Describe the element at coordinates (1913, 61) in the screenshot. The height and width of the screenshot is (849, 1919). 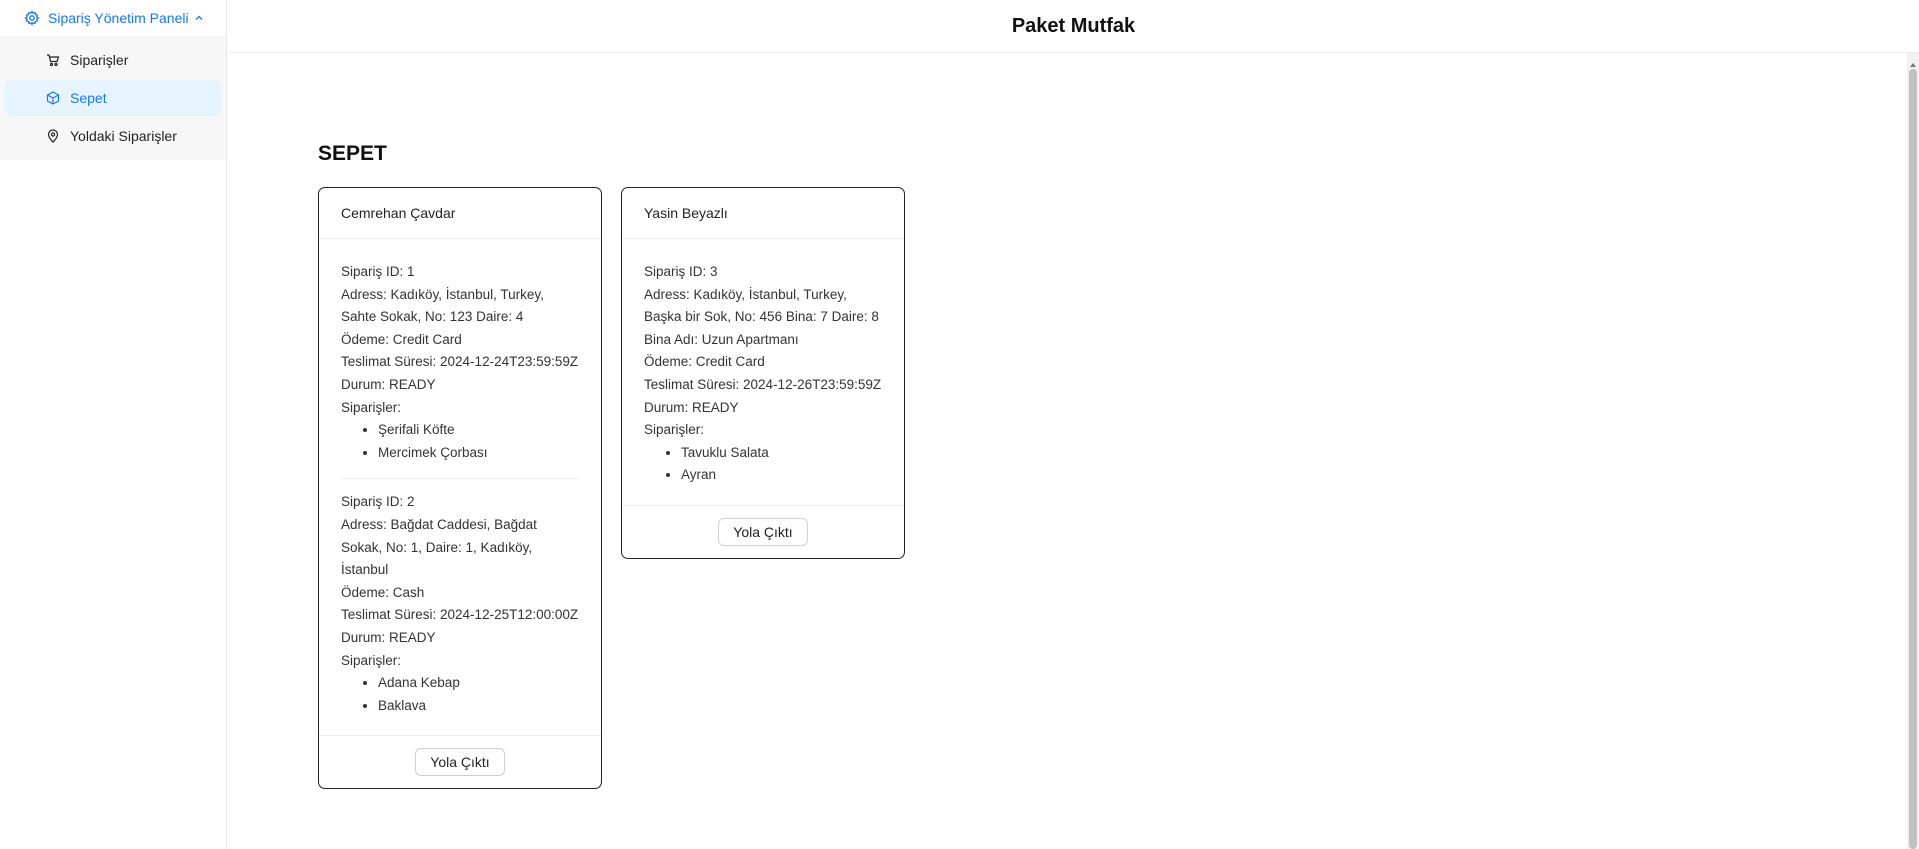
I see `scroll-up-arrow-icon` at that location.